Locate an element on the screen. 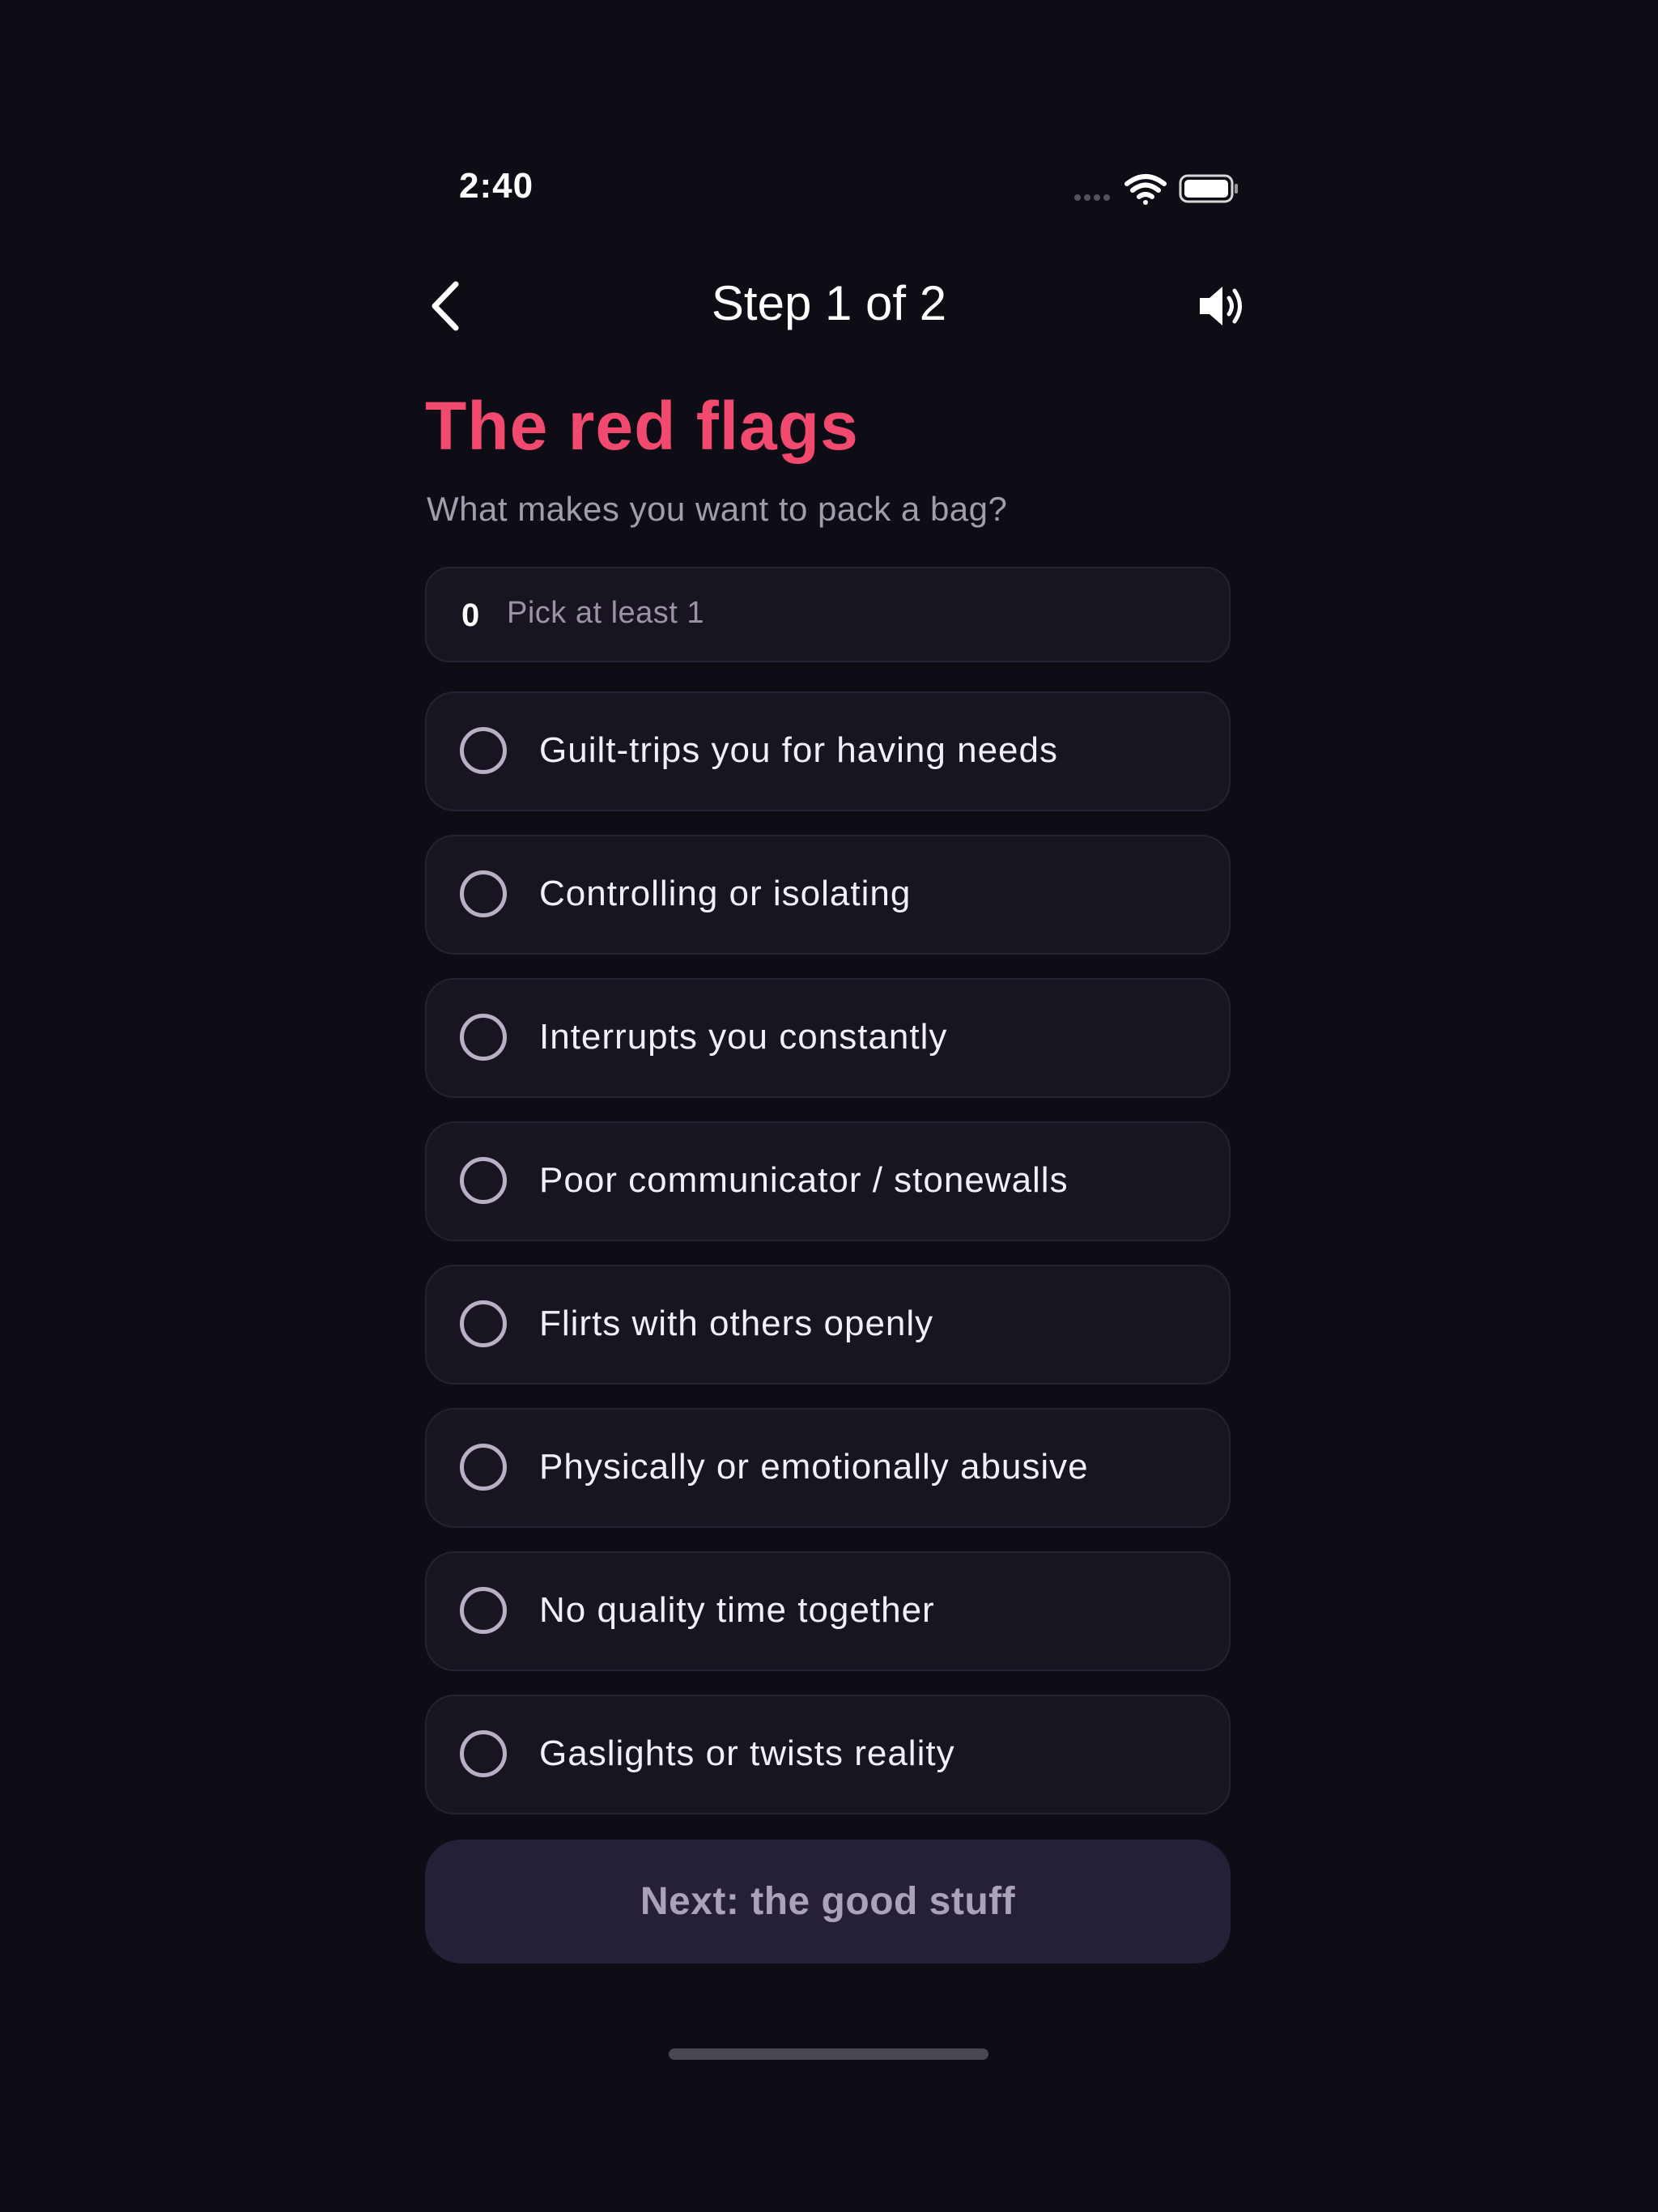 This screenshot has height=2212, width=1658. option-item: Controlling or isolating is located at coordinates (828, 895).